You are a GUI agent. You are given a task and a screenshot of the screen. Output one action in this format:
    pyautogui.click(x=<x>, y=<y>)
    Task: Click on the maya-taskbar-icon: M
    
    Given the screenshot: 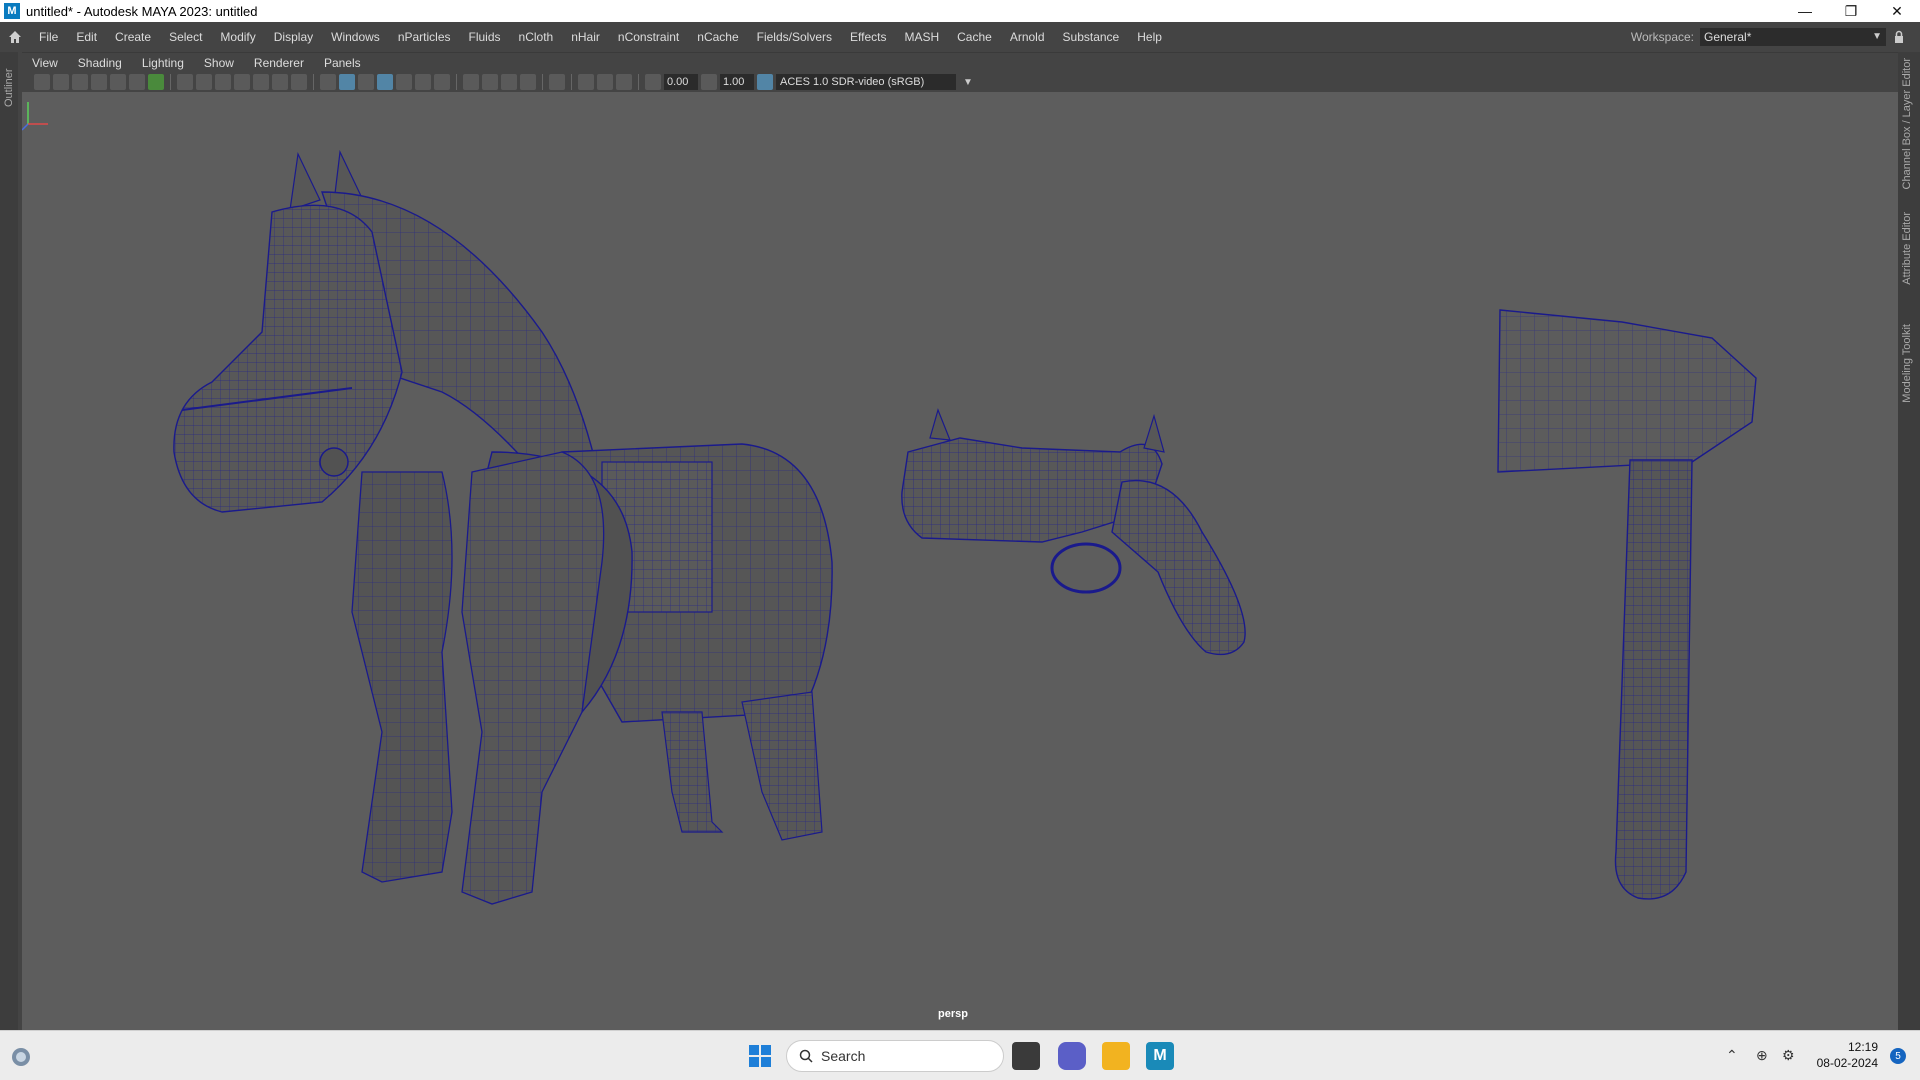 What is the action you would take?
    pyautogui.click(x=1160, y=1056)
    